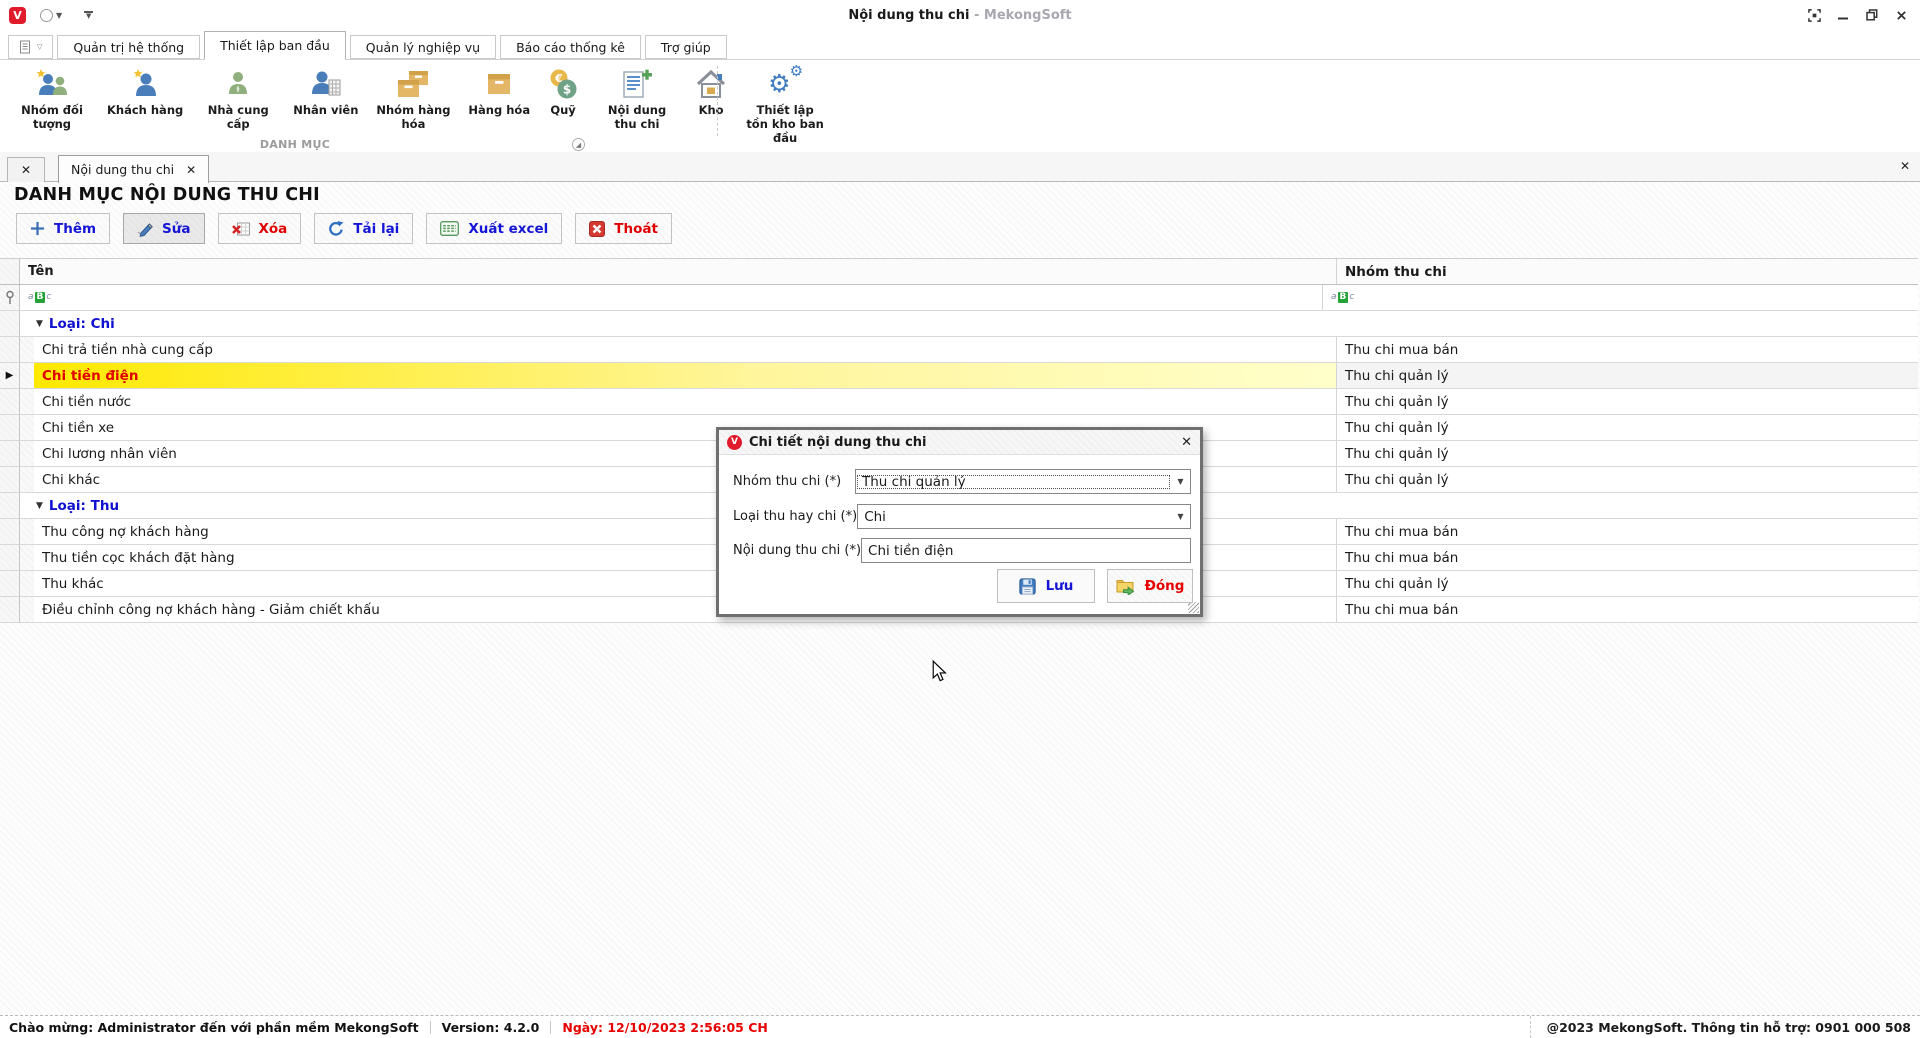 The width and height of the screenshot is (1920, 1038). Describe the element at coordinates (326, 110) in the screenshot. I see `ribbon-item-label: Nhân viên` at that location.